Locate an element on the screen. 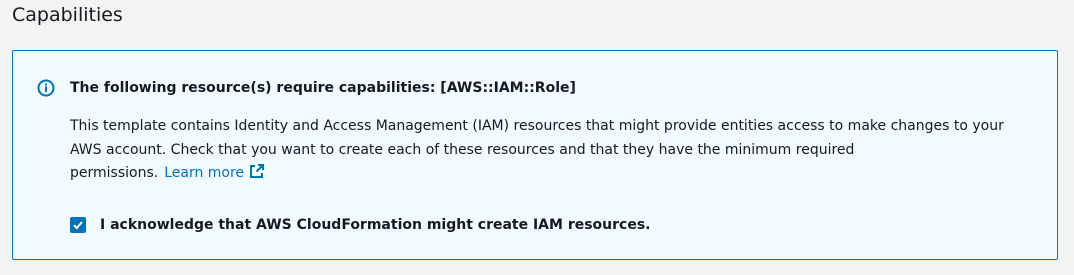 The width and height of the screenshot is (1074, 275). checkmark-icon is located at coordinates (78, 225).